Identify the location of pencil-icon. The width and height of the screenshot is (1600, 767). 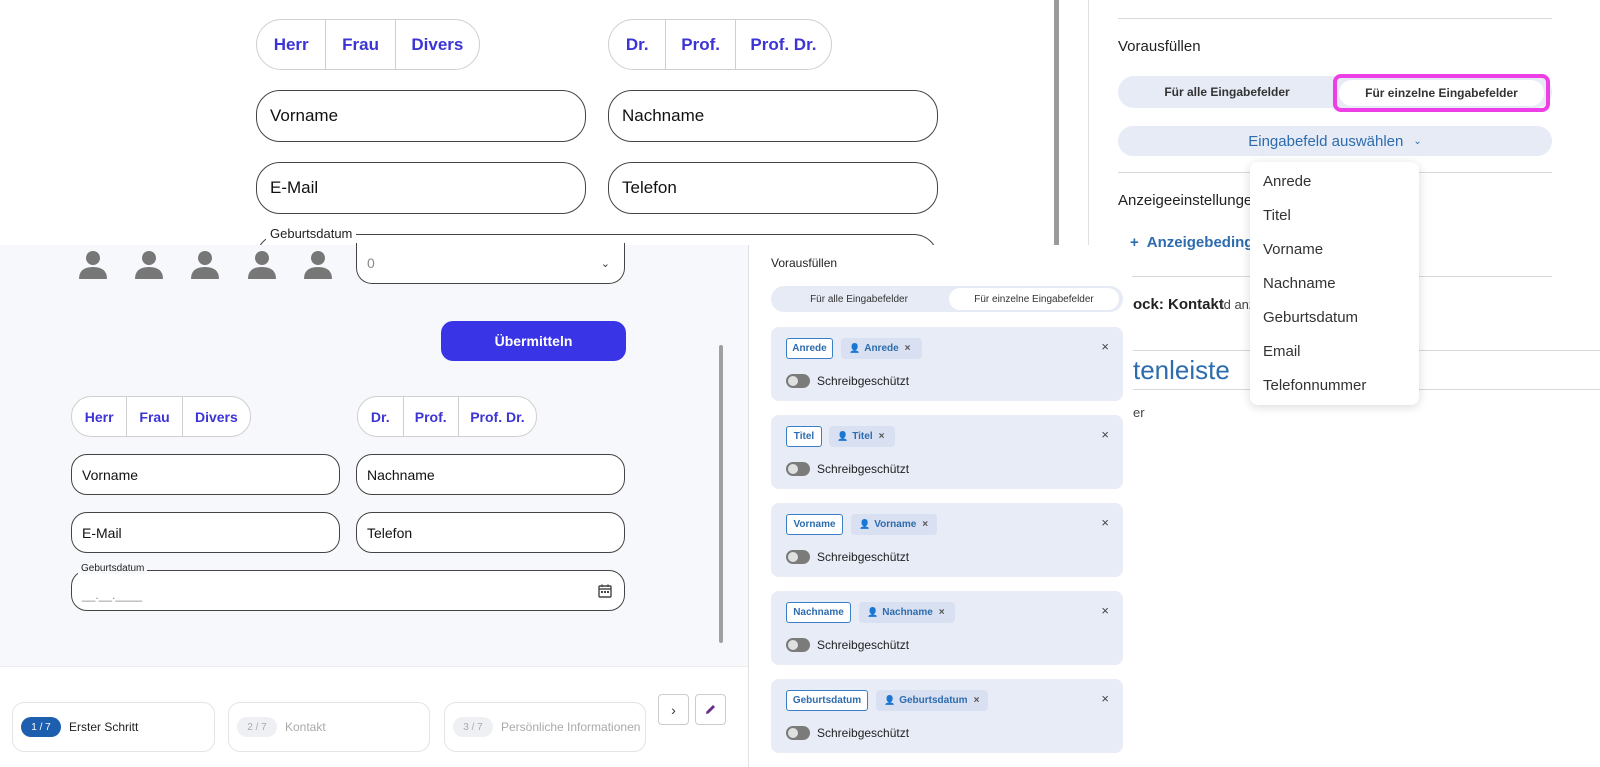
(710, 709).